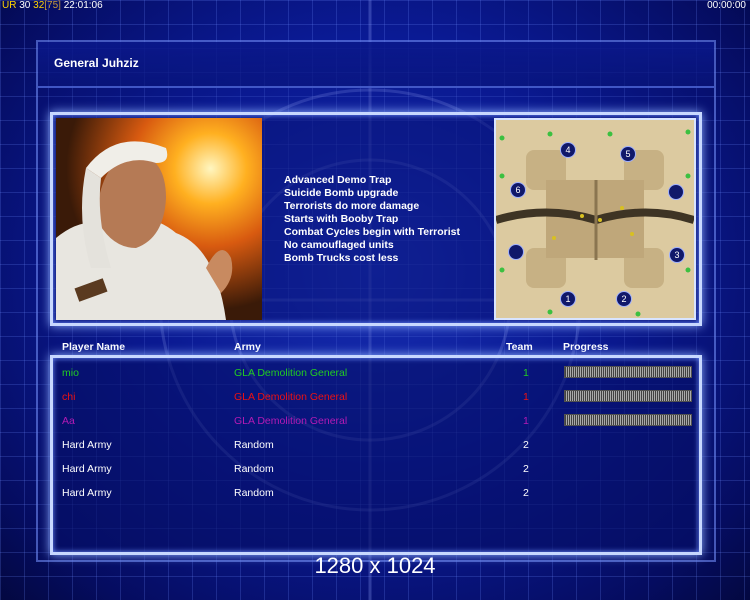 The width and height of the screenshot is (750, 600). I want to click on perk-item: Advanced Demo Trap, so click(338, 180).